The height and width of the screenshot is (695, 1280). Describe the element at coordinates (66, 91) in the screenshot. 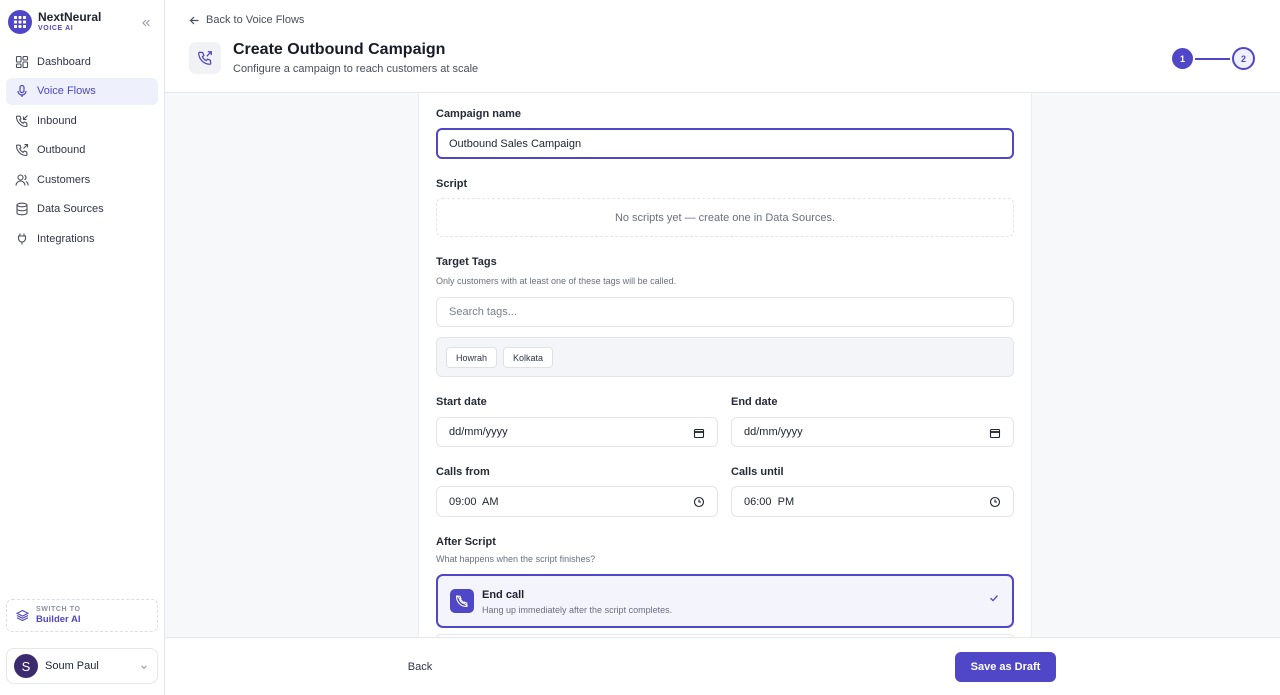

I see `sidebar-item-label: Voice Flows` at that location.